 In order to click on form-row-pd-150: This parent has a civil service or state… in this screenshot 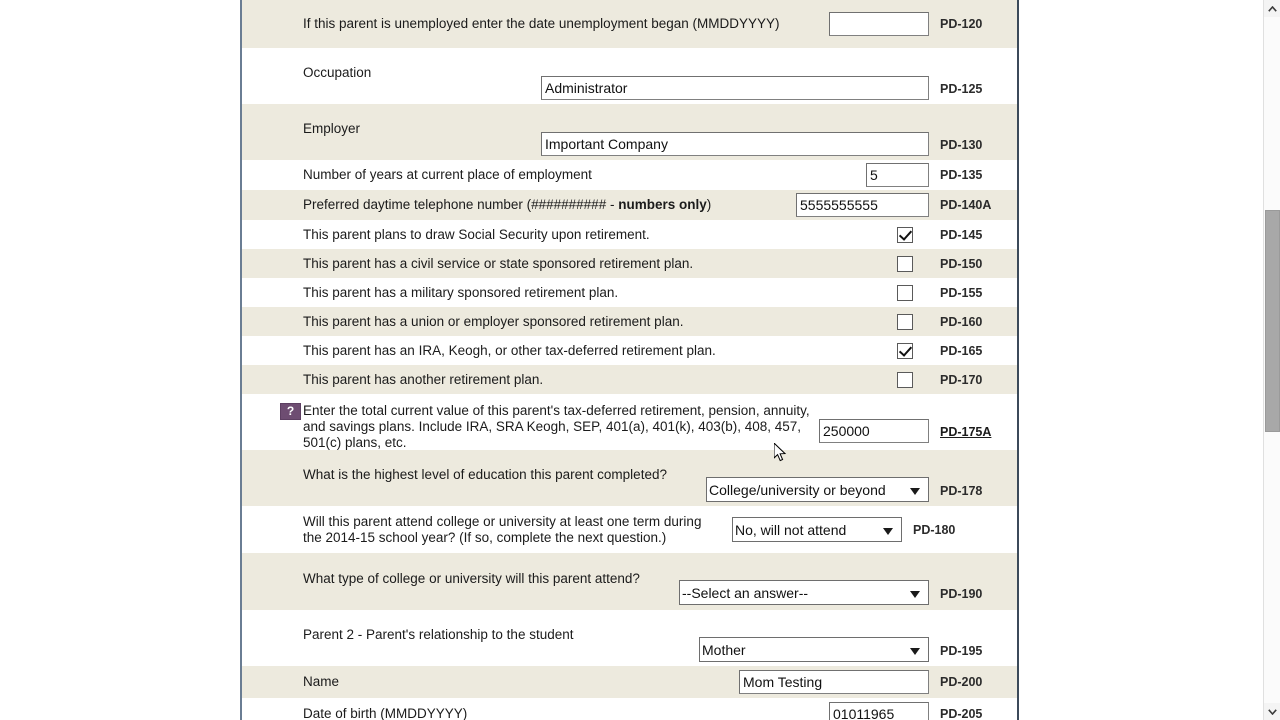, I will do `click(629, 263)`.